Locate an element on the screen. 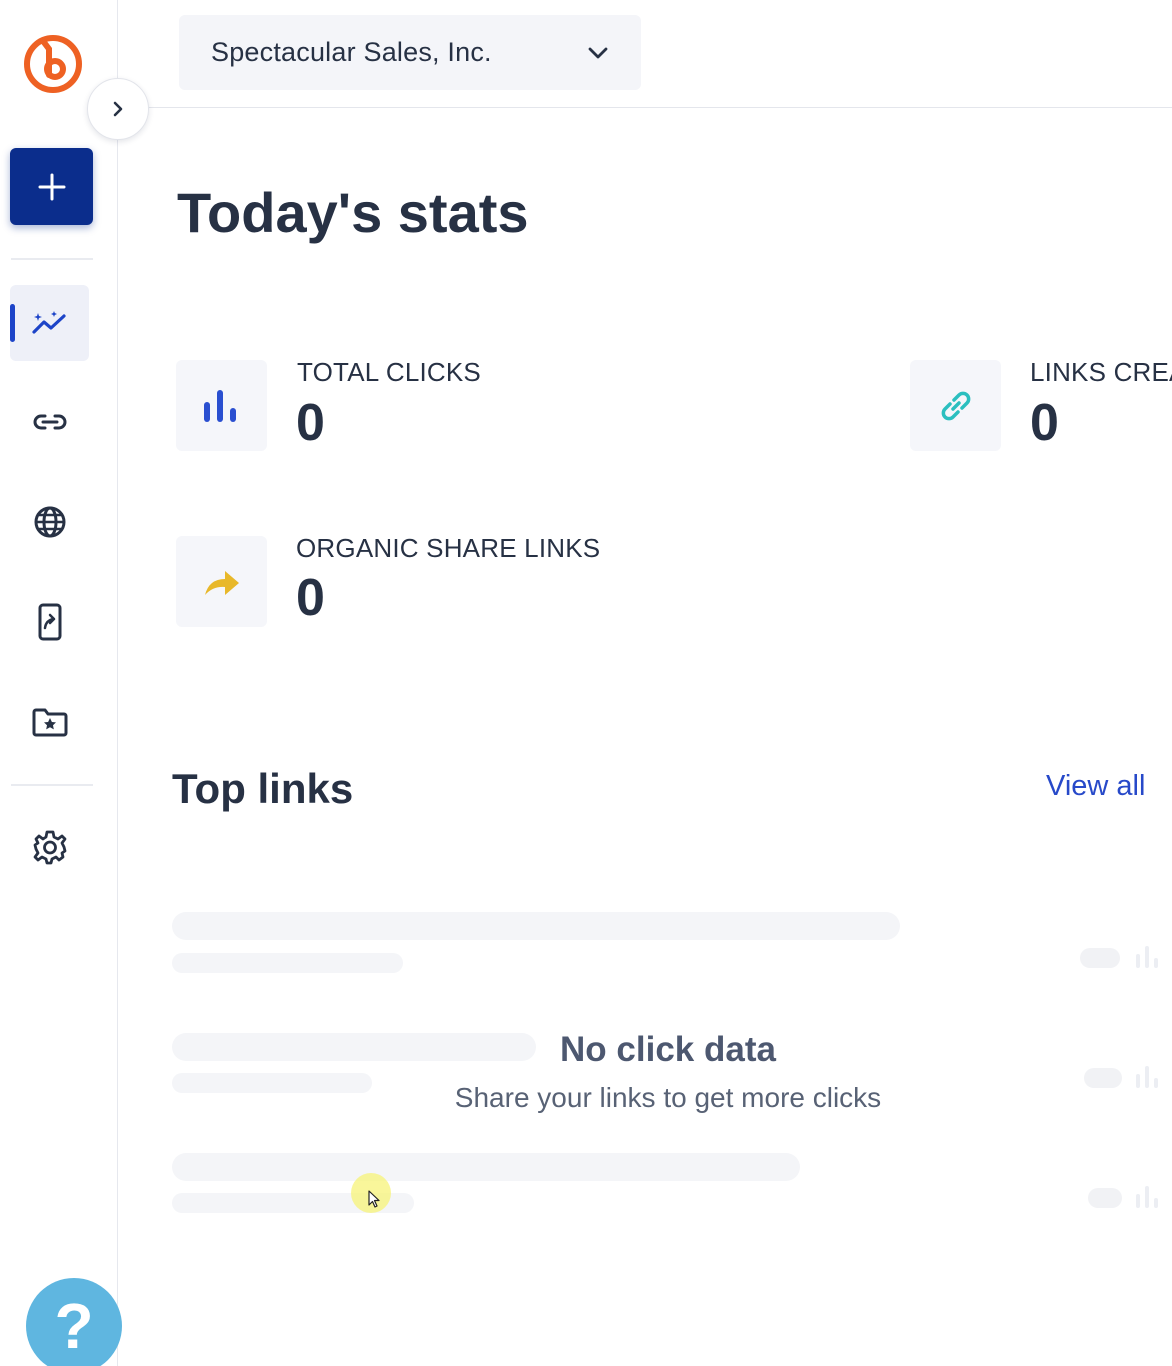  sidebar-item-analytics is located at coordinates (49, 323).